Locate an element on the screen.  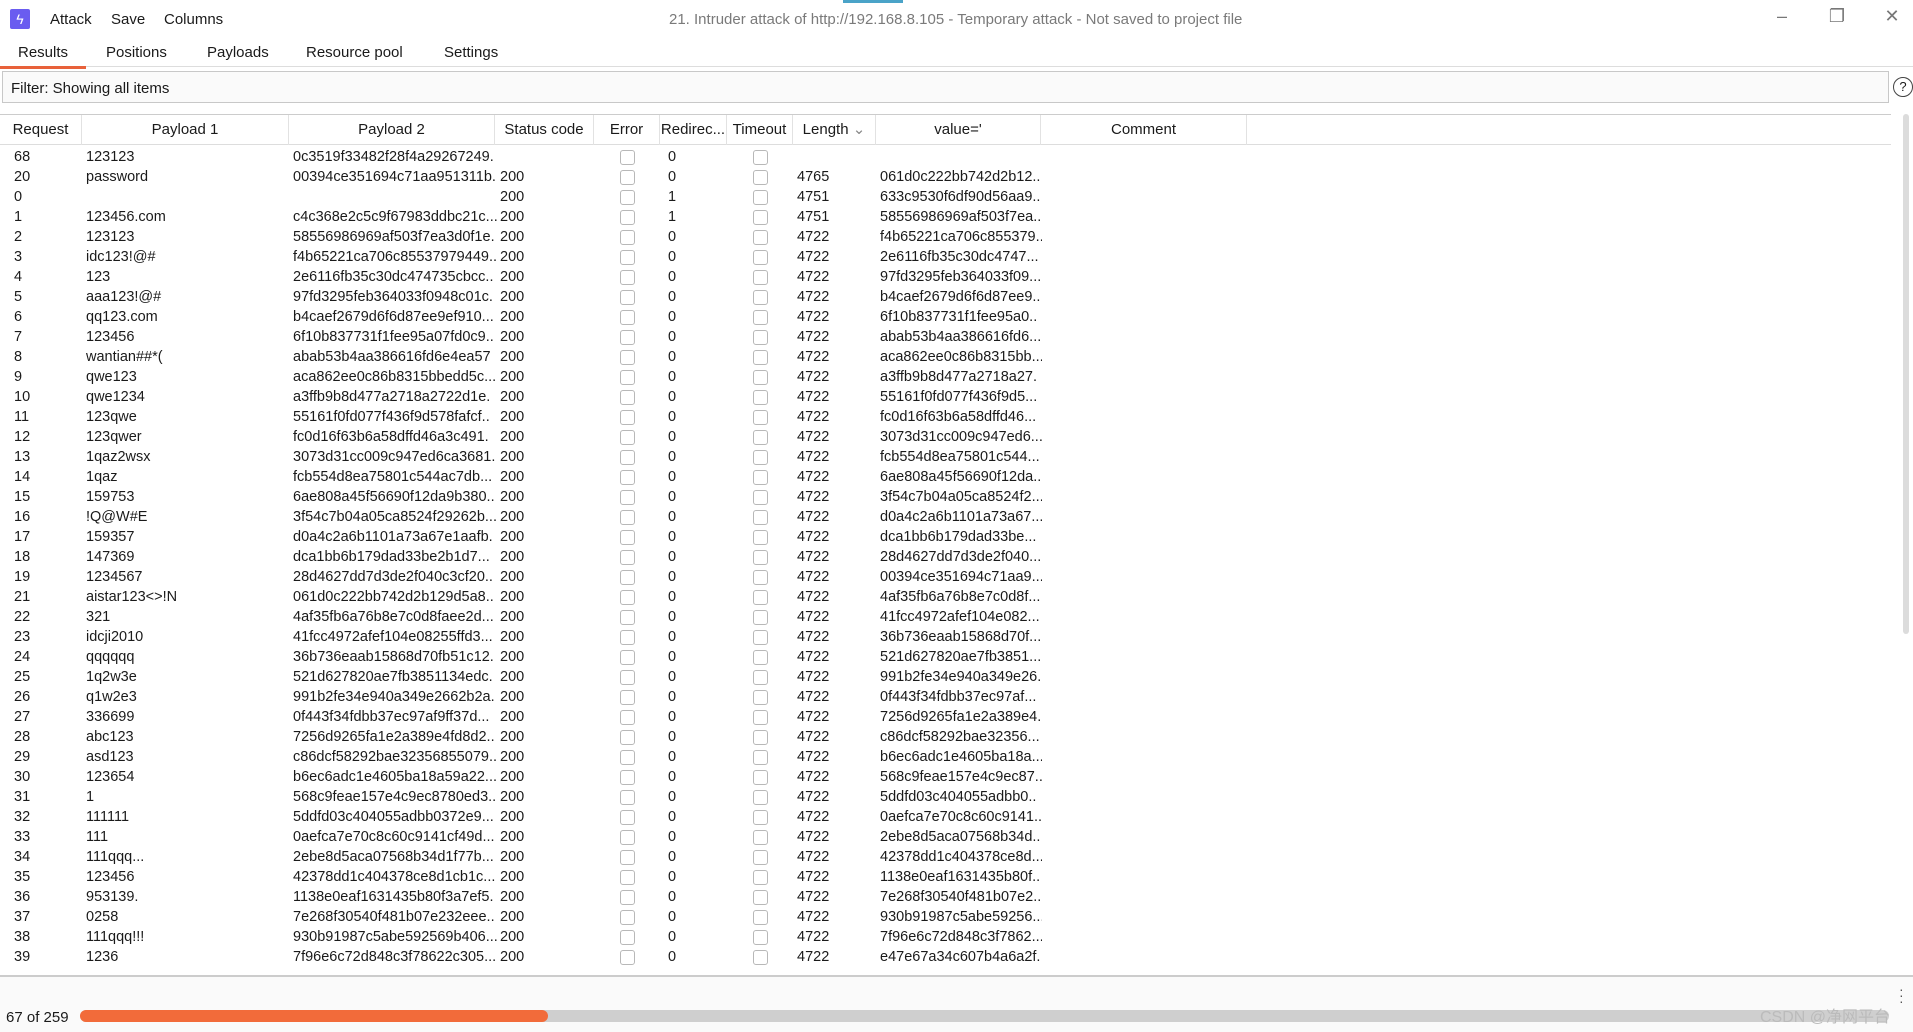
restore-icon: ❐ is located at coordinates (1837, 16).